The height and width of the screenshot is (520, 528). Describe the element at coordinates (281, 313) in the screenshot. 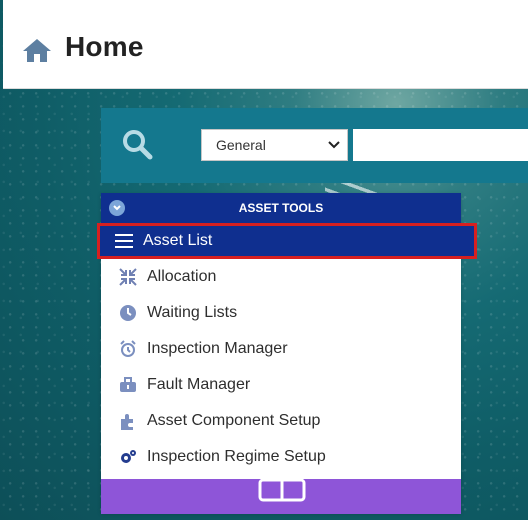

I see `menu-item-waiting-lists: Waiting Lists` at that location.